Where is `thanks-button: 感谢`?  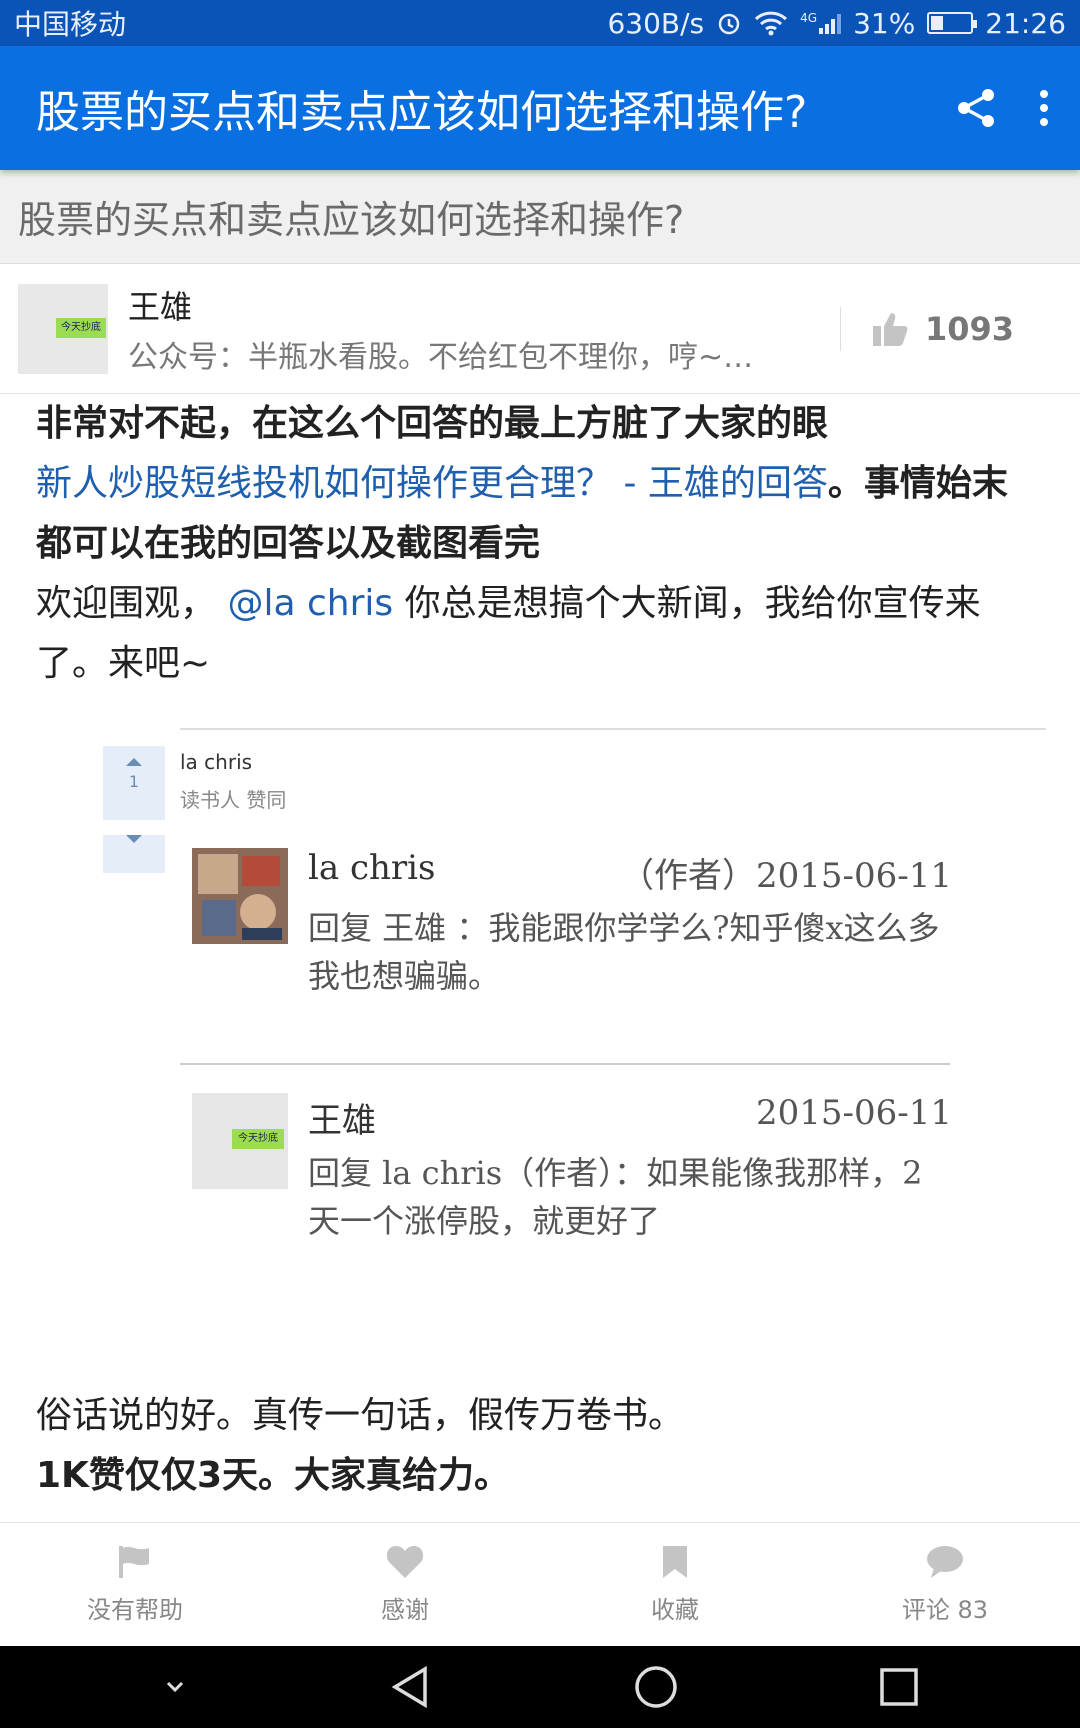 thanks-button: 感谢 is located at coordinates (405, 1584).